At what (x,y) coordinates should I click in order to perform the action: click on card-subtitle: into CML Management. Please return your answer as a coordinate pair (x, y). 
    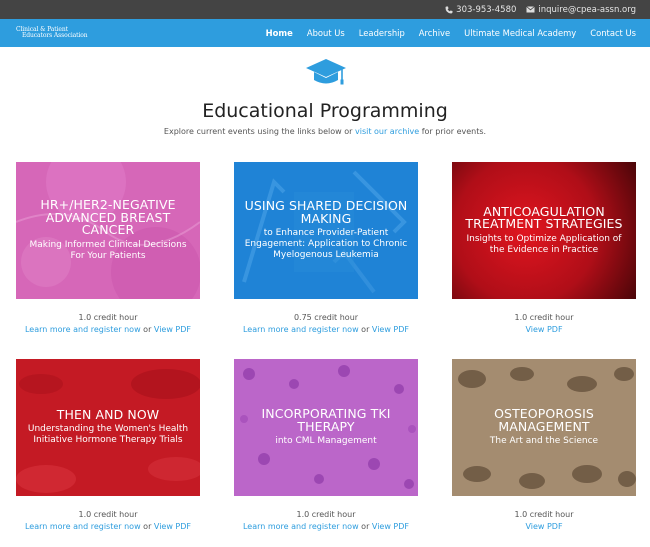
    Looking at the image, I should click on (326, 441).